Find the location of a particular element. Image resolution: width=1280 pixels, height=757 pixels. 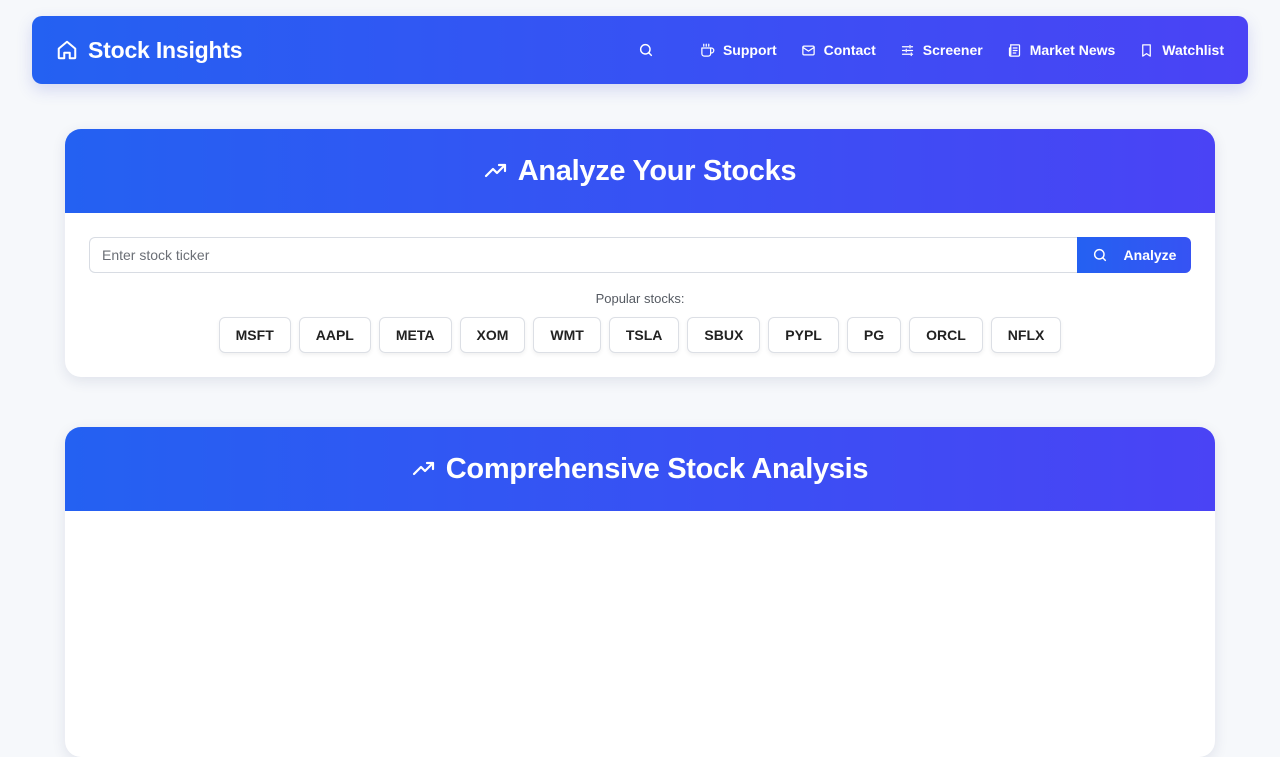

nav-item-label: Watchlist is located at coordinates (1193, 50).